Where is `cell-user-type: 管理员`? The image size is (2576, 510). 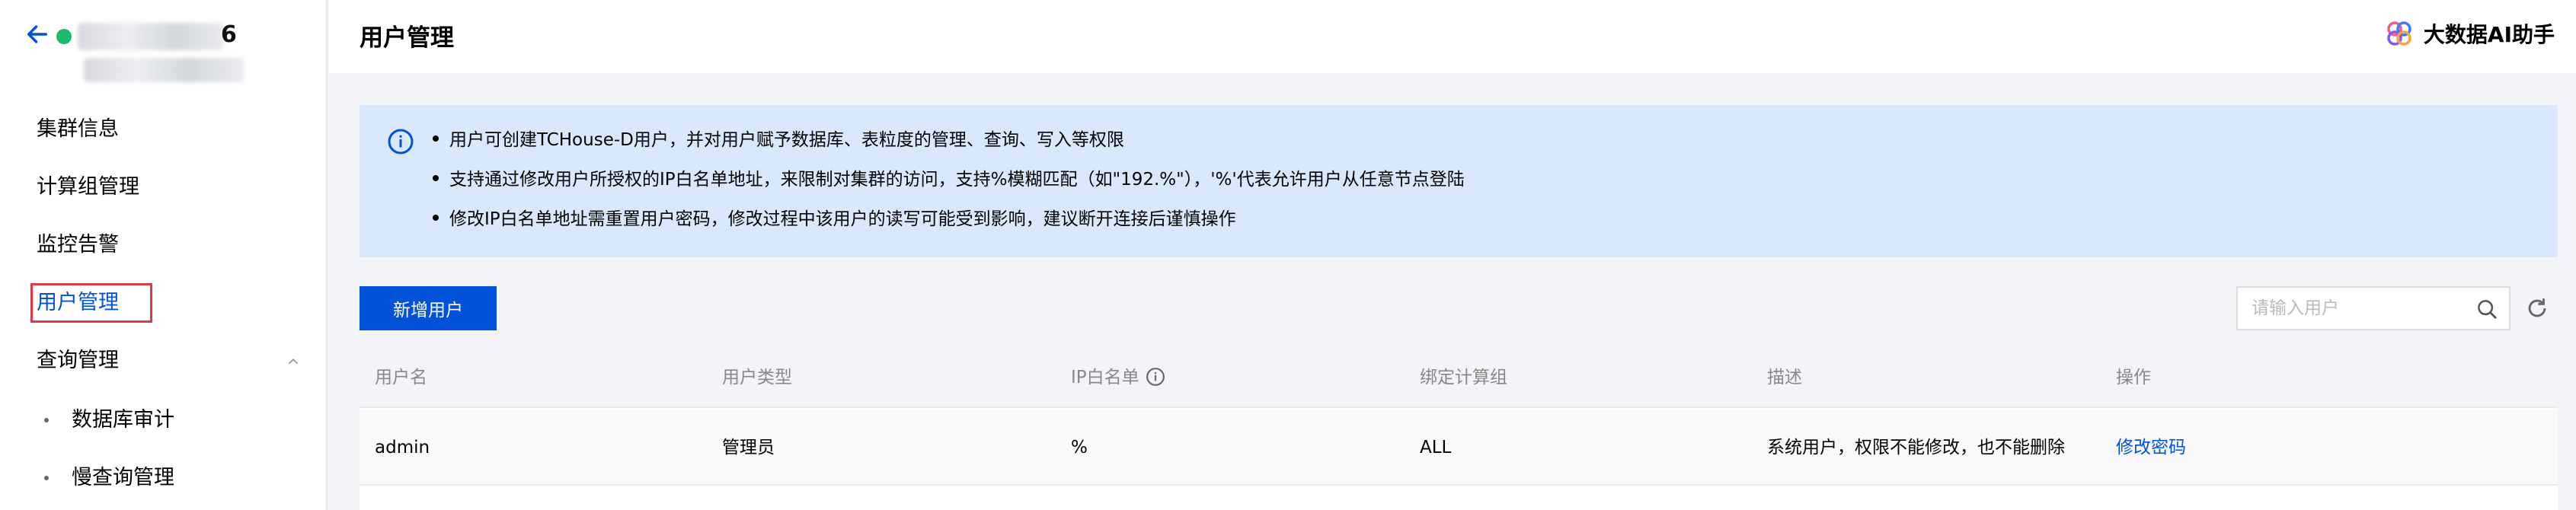 cell-user-type: 管理员 is located at coordinates (748, 447).